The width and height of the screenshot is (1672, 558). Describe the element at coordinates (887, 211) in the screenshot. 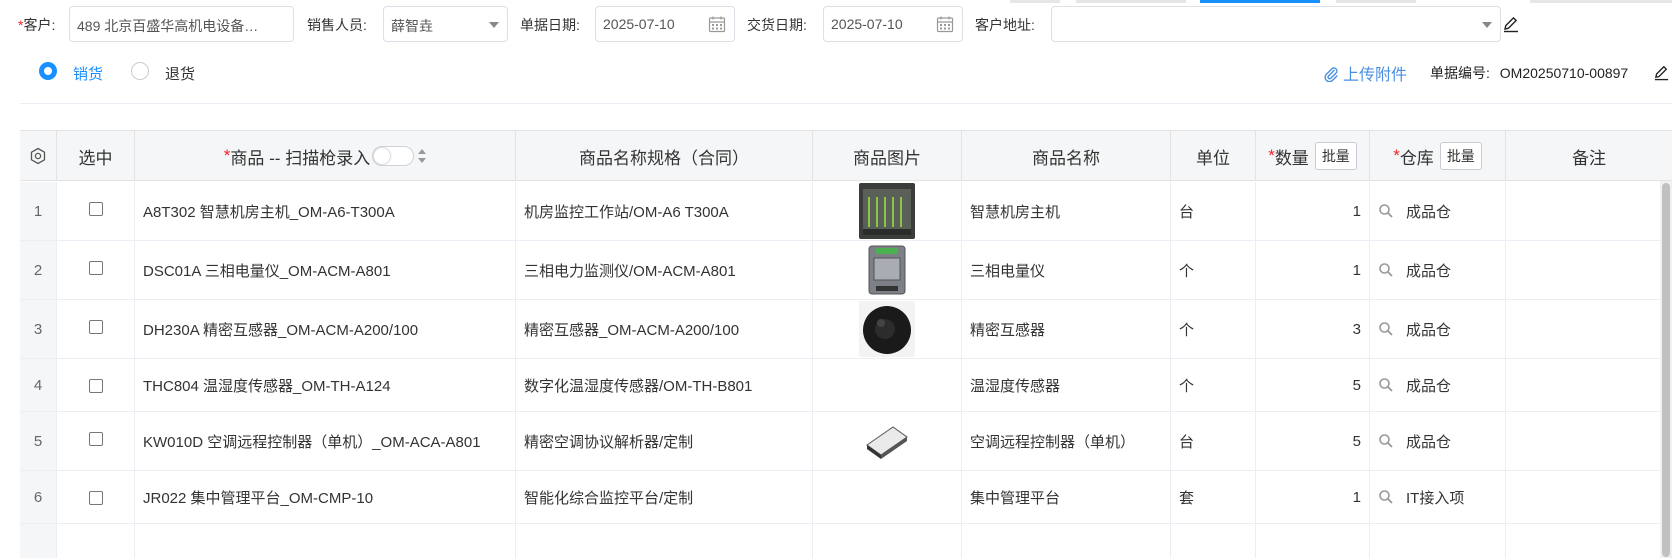

I see `server-photo` at that location.